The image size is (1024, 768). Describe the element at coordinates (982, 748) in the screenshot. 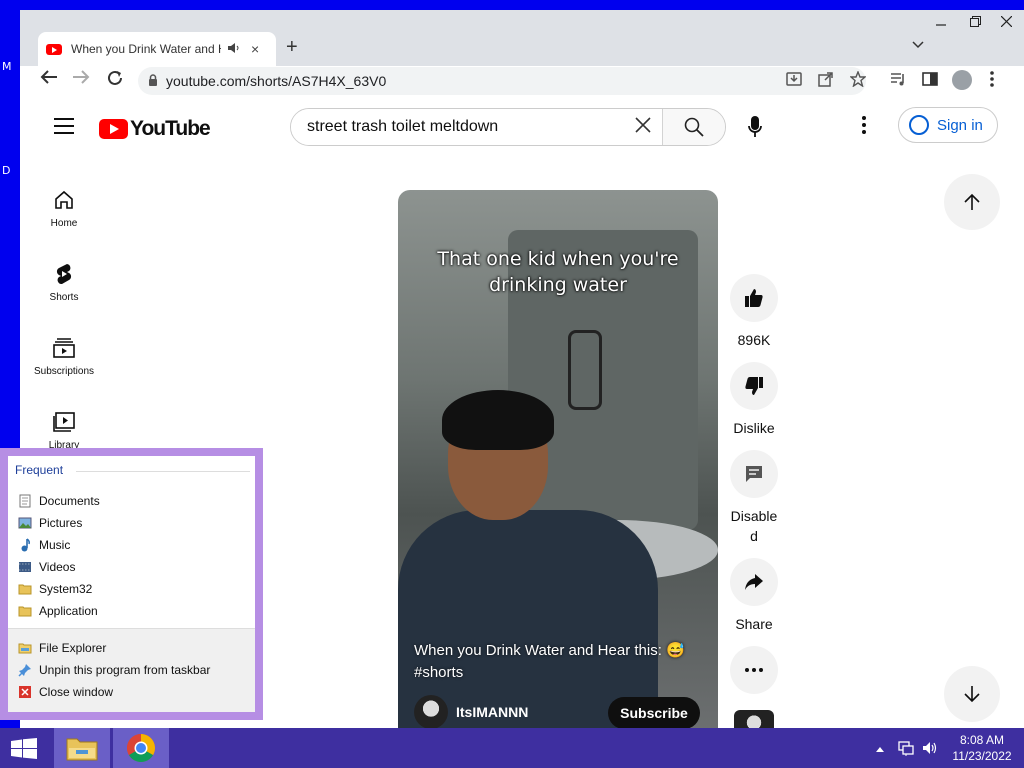

I see `taskbar-clock: 8:08 AM 11/23/2022` at that location.